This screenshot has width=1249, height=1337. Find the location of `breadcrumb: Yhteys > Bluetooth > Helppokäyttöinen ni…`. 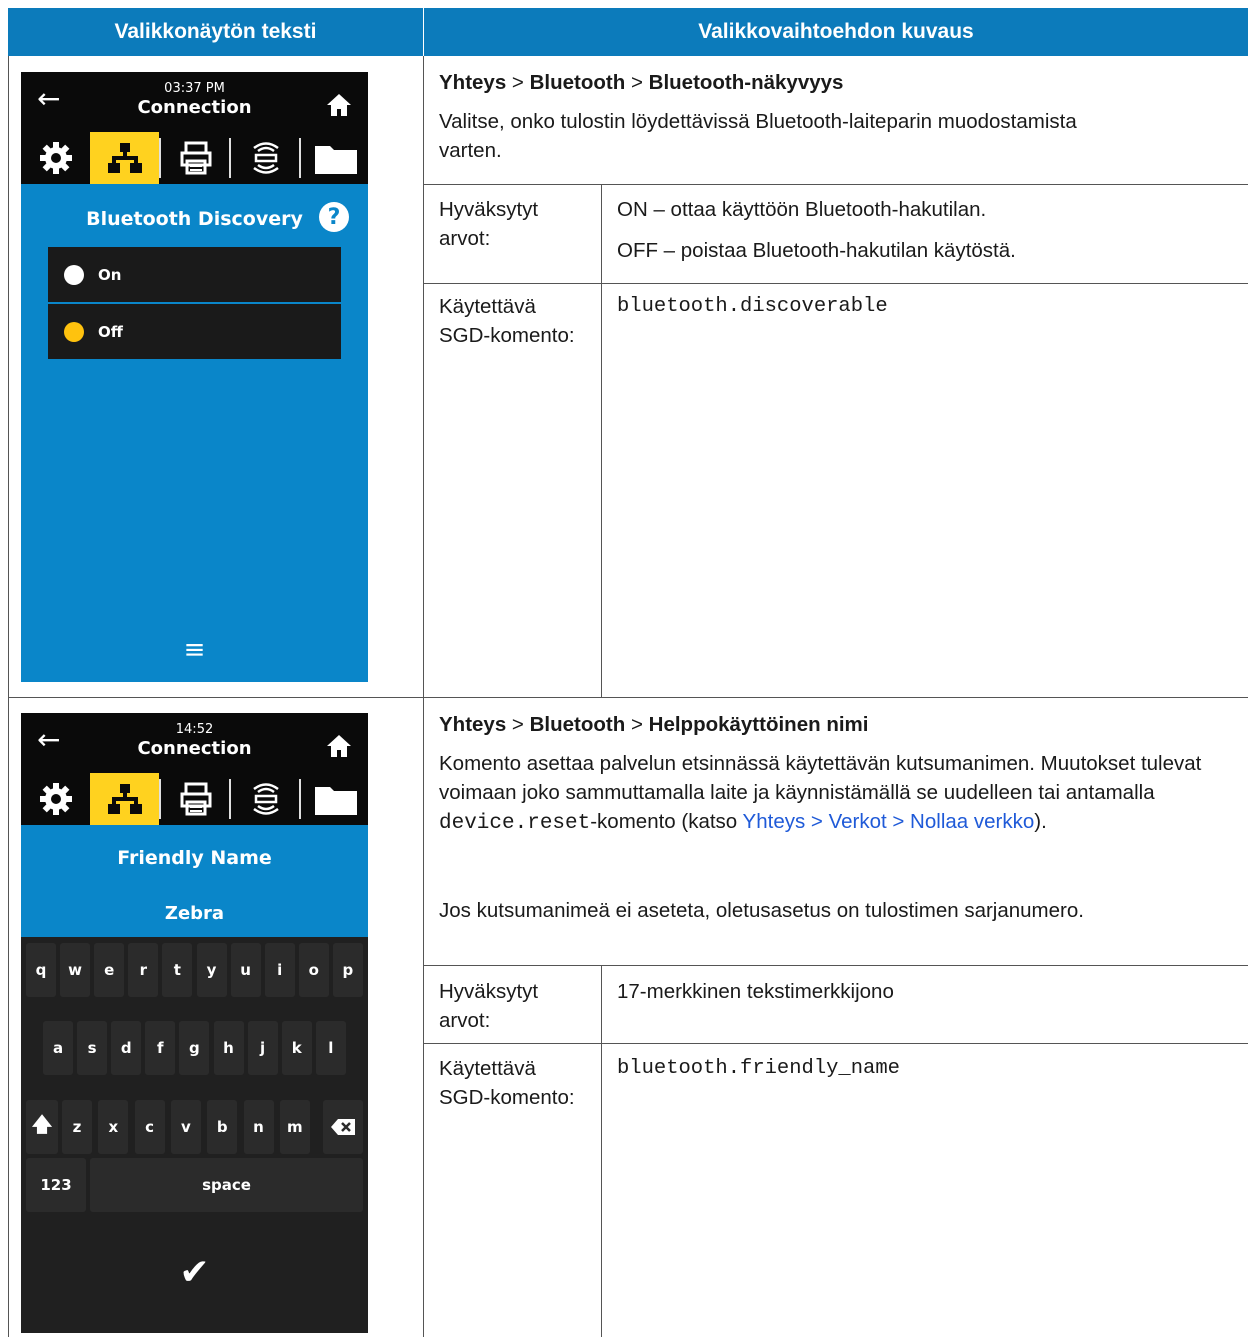

breadcrumb: Yhteys > Bluetooth > Helppokäyttöinen ni… is located at coordinates (654, 724).